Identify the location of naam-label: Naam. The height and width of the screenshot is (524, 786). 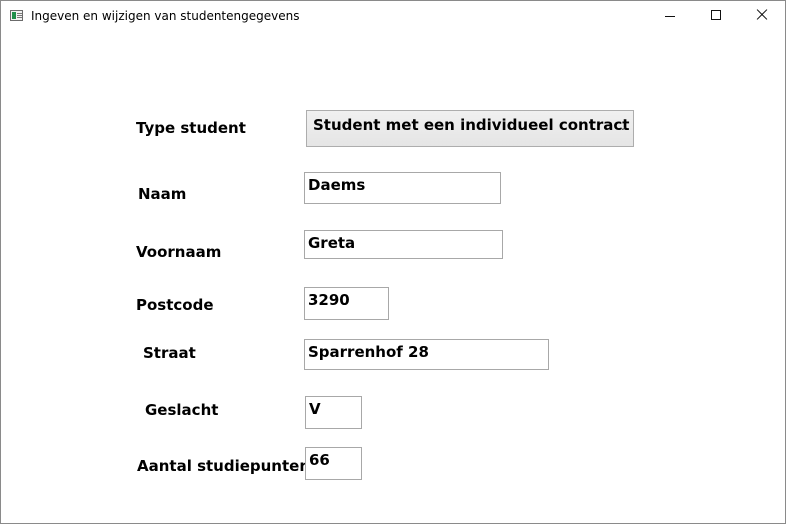
(162, 194).